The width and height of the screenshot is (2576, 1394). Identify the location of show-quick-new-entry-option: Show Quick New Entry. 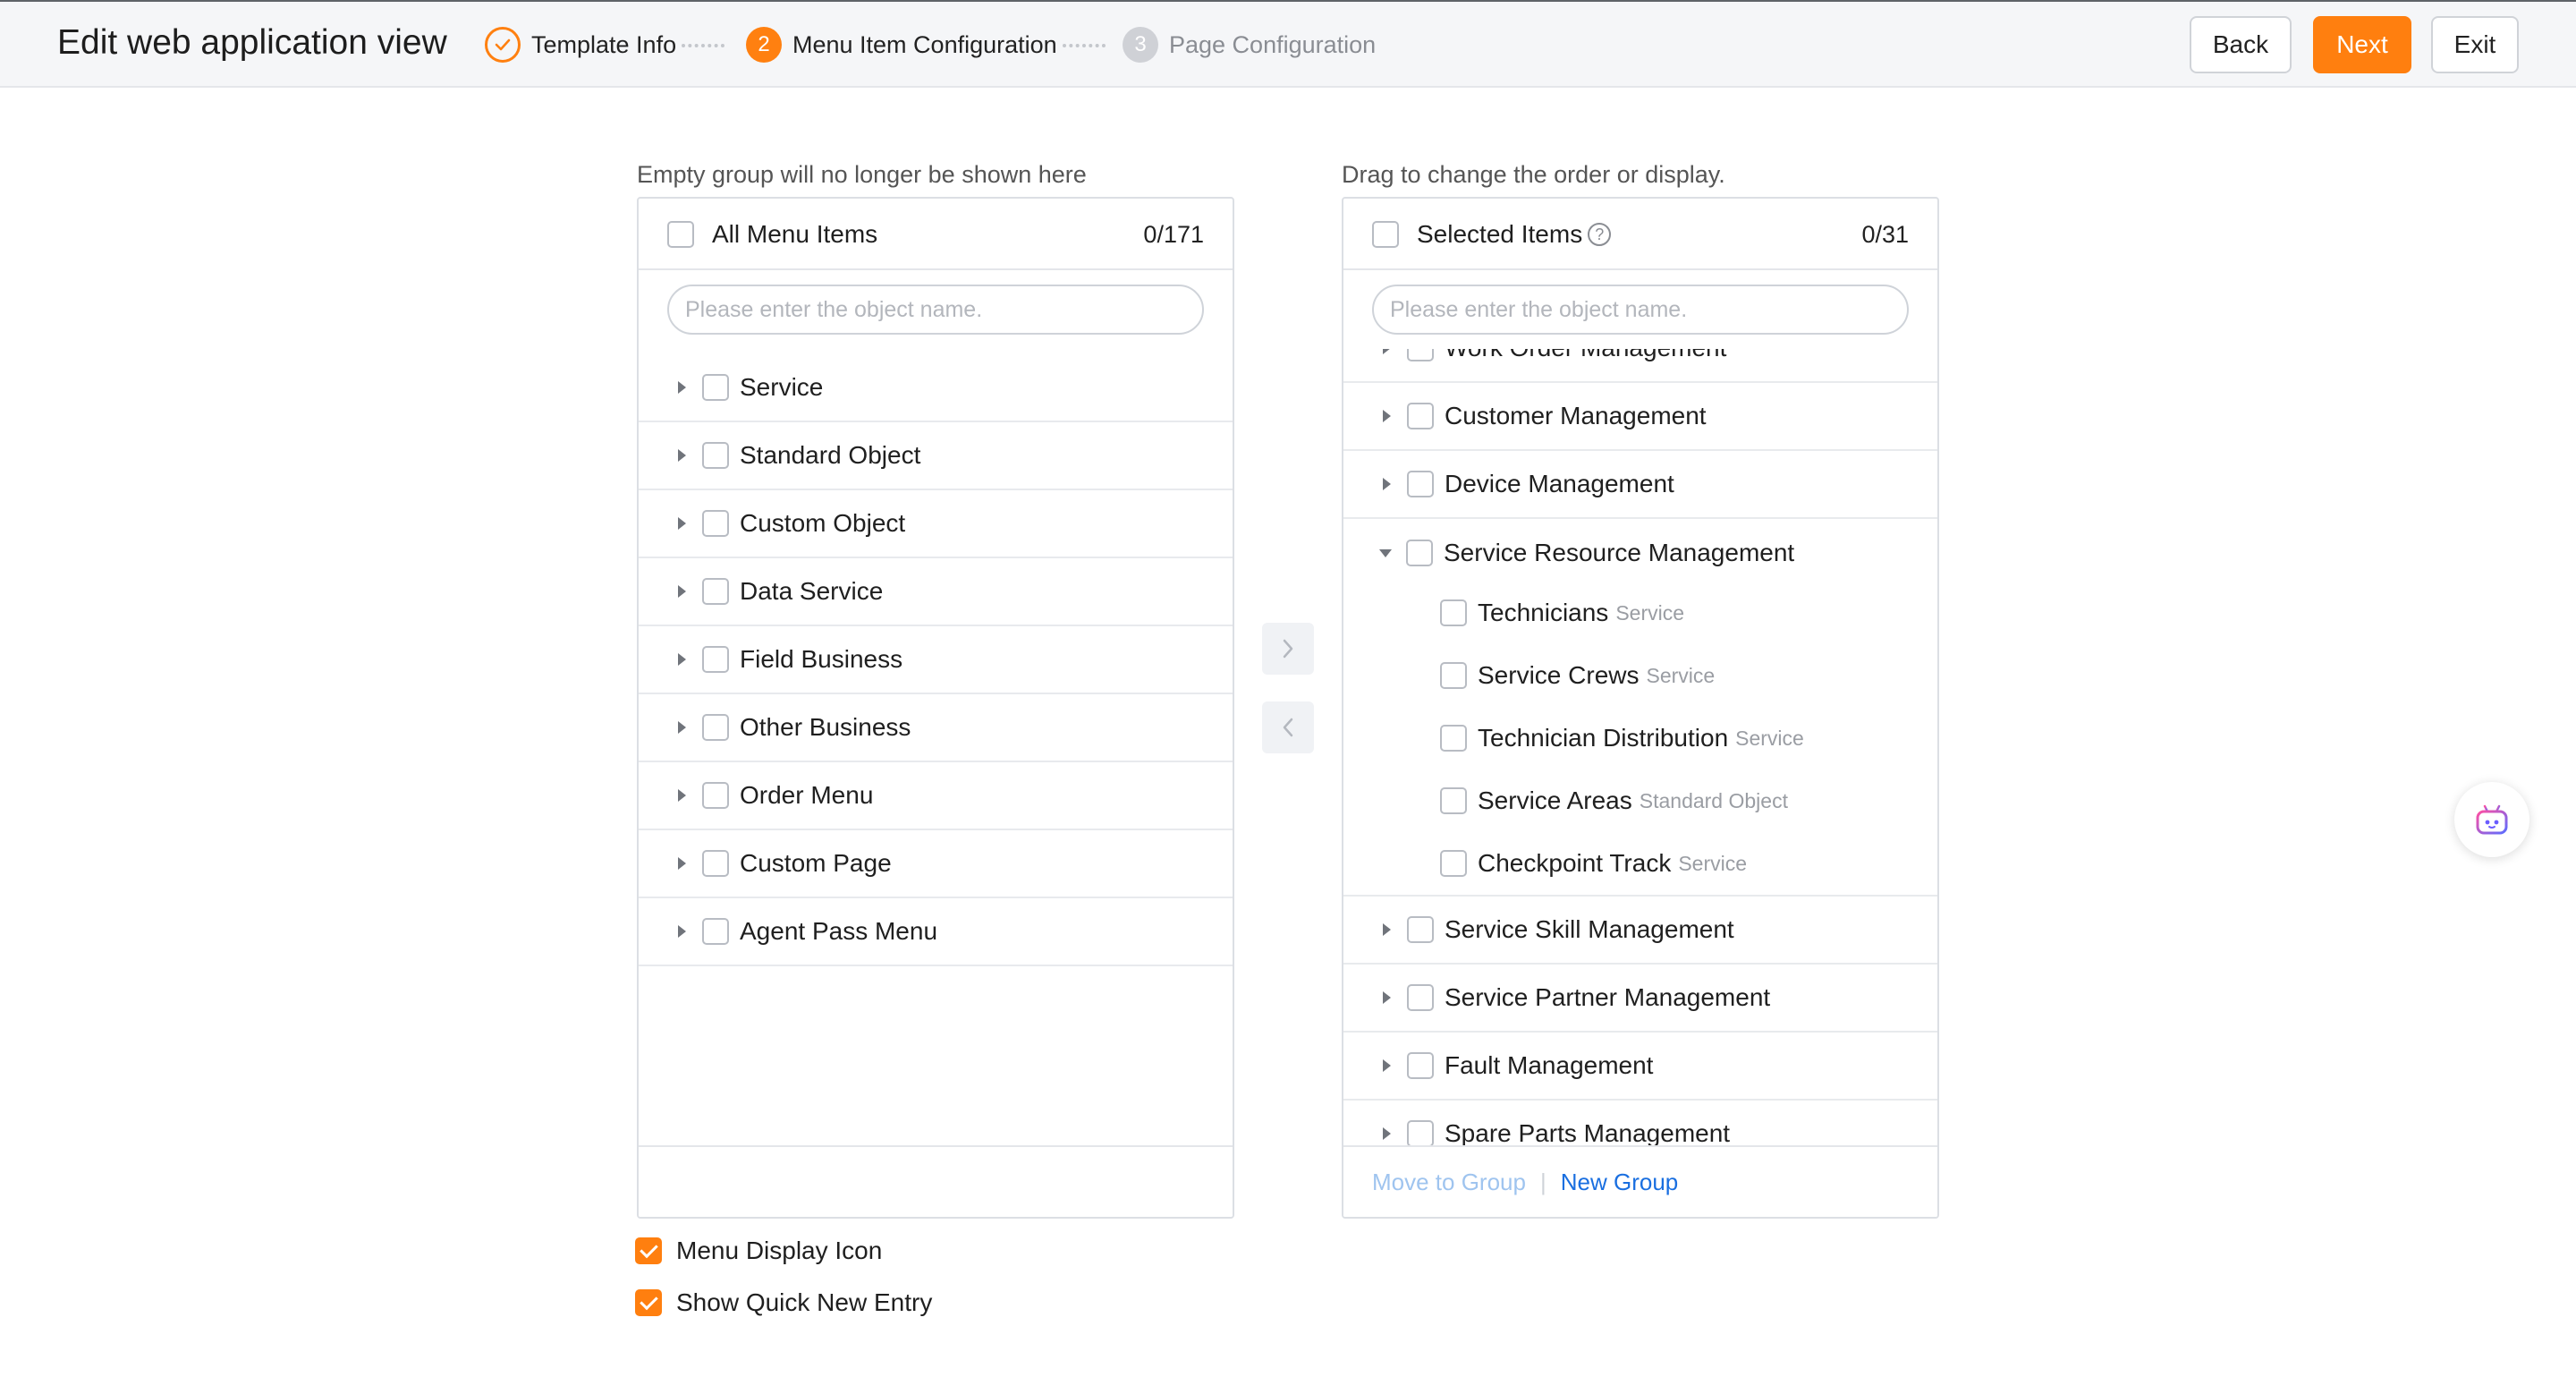
(783, 1302).